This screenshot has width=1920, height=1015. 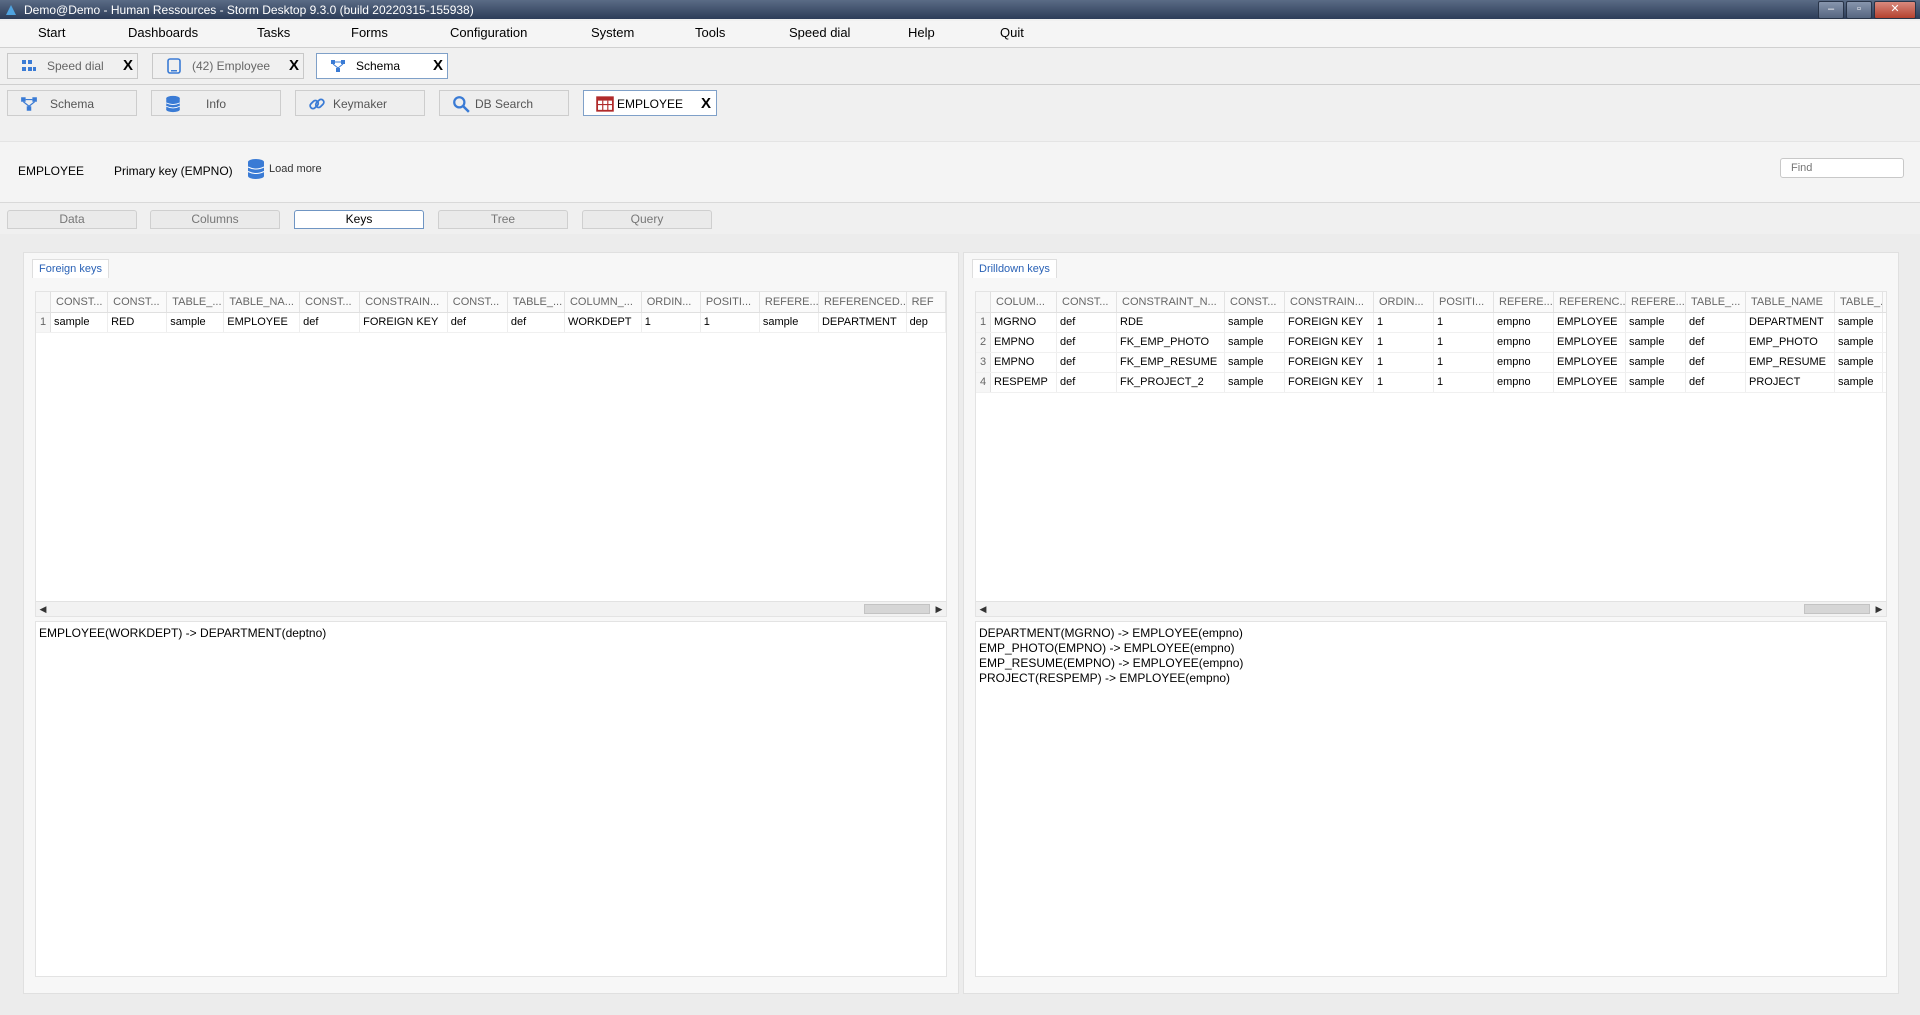 I want to click on schema-tab-keymaker: Keymaker, so click(x=360, y=103).